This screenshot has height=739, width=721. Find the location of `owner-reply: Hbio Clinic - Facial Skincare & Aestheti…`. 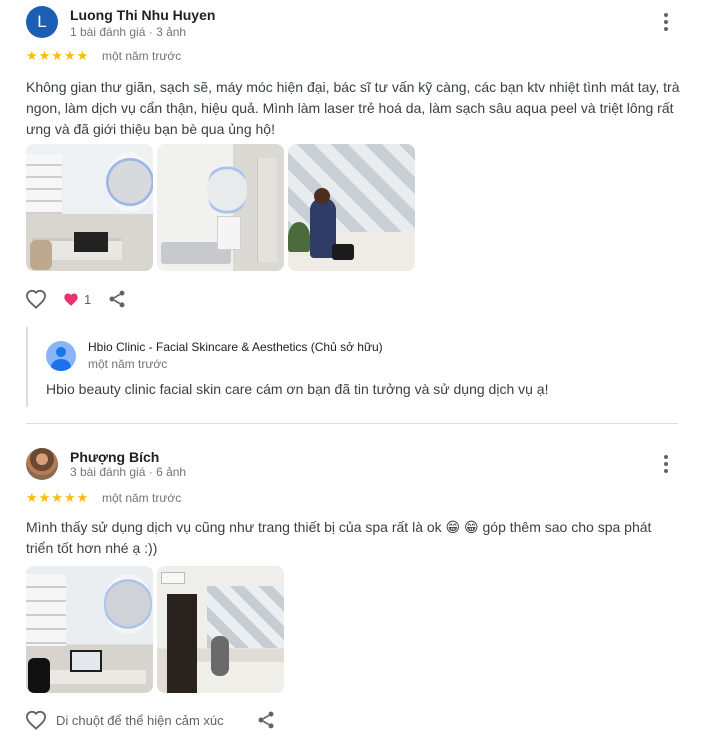

owner-reply: Hbio Clinic - Facial Skincare & Aestheti… is located at coordinates (352, 367).